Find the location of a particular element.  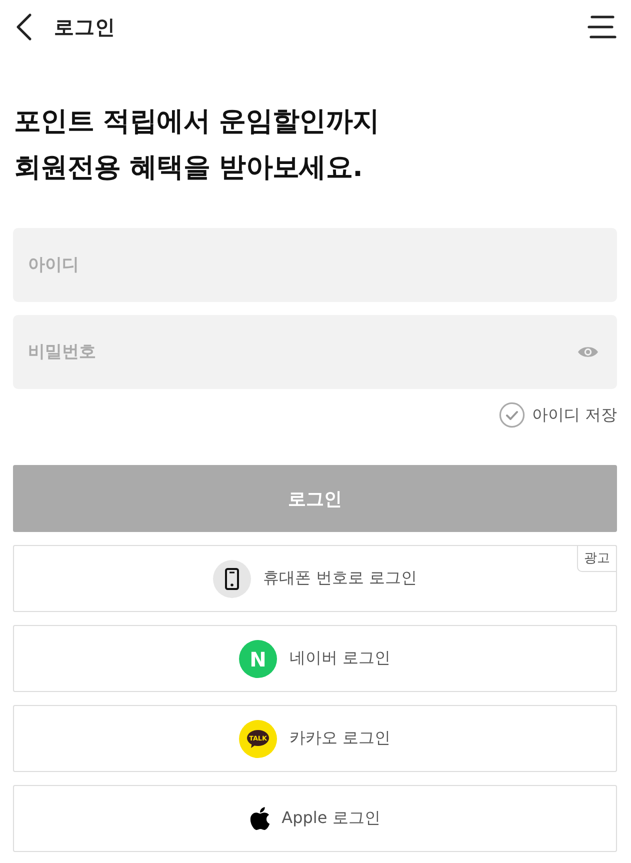

apple-login-button: Apple 로그인 is located at coordinates (315, 818).